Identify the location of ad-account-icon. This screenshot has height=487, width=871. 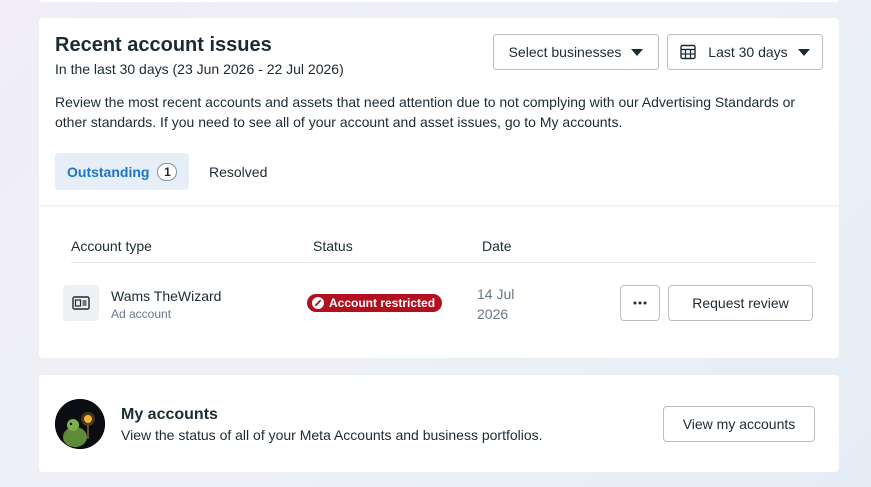
(81, 303).